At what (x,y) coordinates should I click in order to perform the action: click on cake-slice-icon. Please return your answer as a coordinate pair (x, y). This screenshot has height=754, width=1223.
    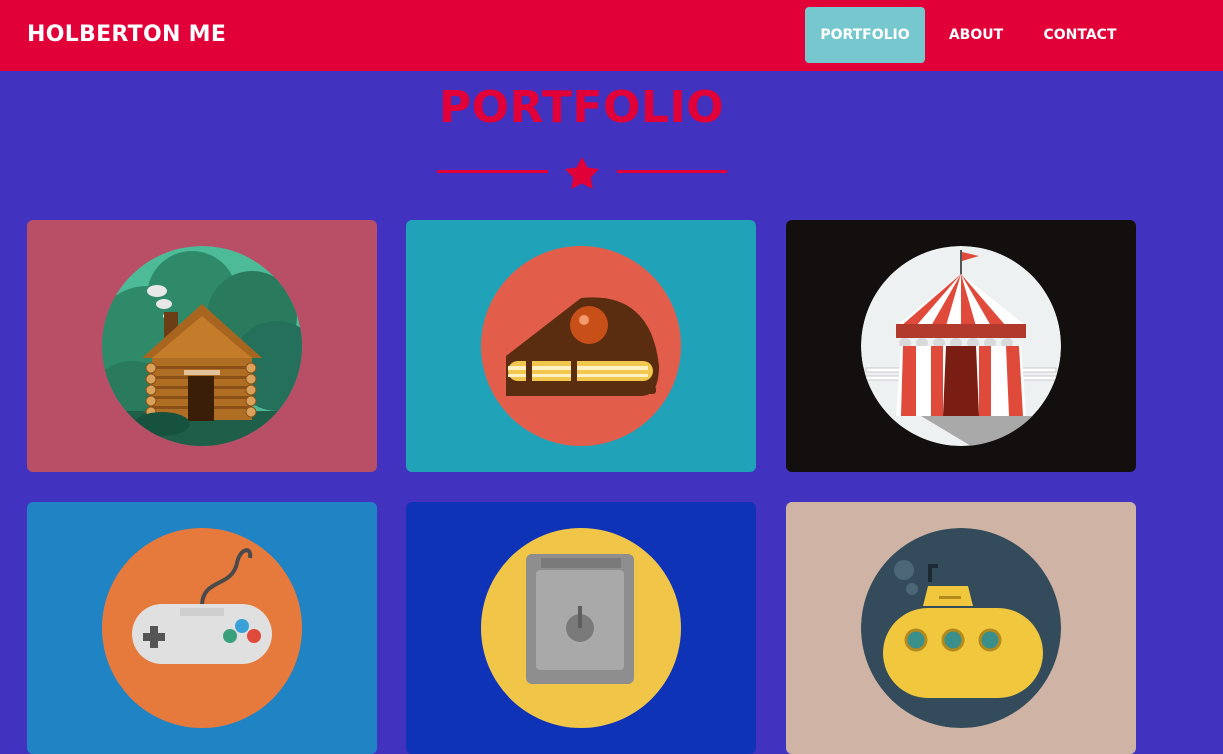
    Looking at the image, I should click on (581, 346).